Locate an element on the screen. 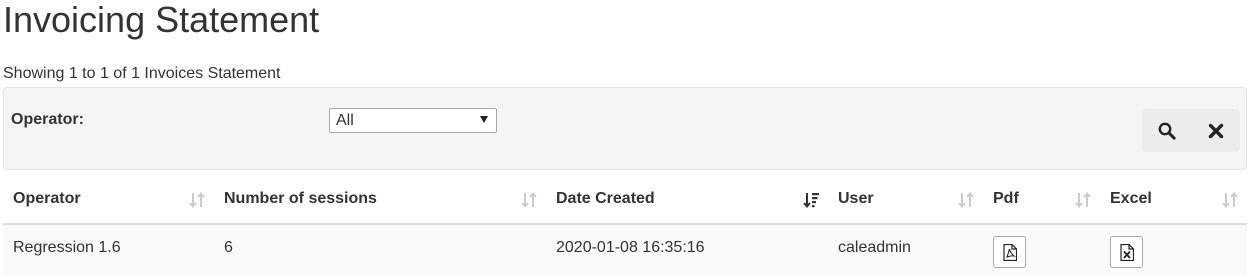 The height and width of the screenshot is (277, 1248). download-excel-button is located at coordinates (1126, 252).